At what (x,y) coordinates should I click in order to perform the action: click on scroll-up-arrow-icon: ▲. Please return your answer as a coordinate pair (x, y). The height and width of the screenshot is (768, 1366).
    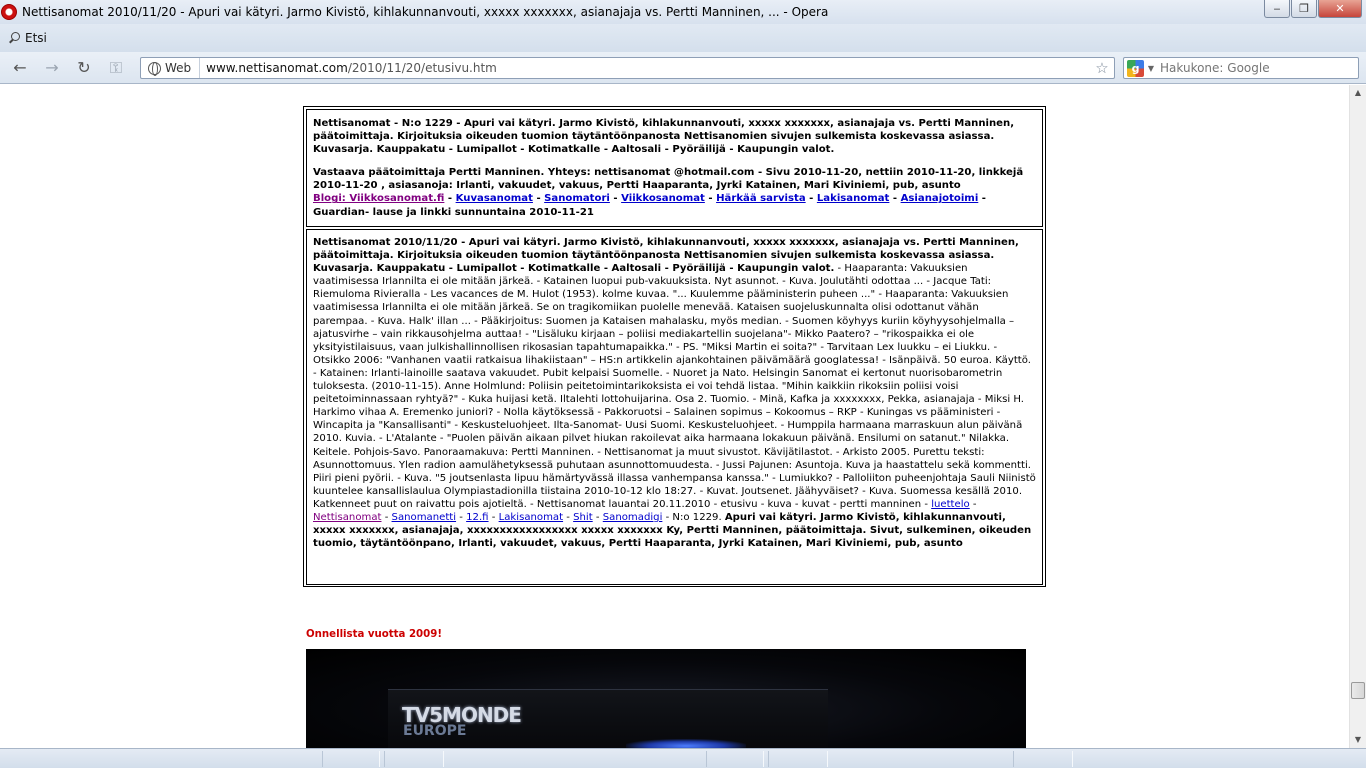
    Looking at the image, I should click on (1358, 93).